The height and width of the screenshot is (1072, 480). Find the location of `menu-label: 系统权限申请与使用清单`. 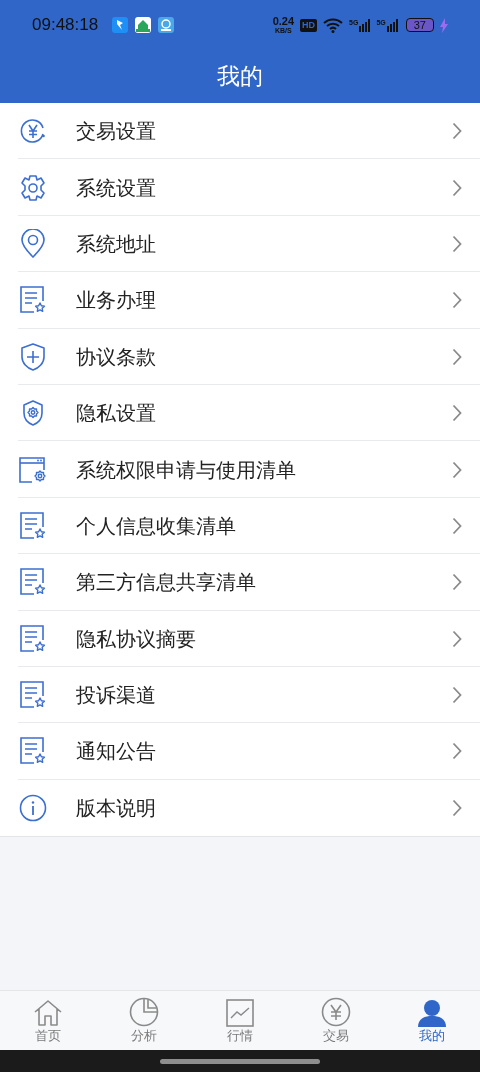

menu-label: 系统权限申请与使用清单 is located at coordinates (186, 470).